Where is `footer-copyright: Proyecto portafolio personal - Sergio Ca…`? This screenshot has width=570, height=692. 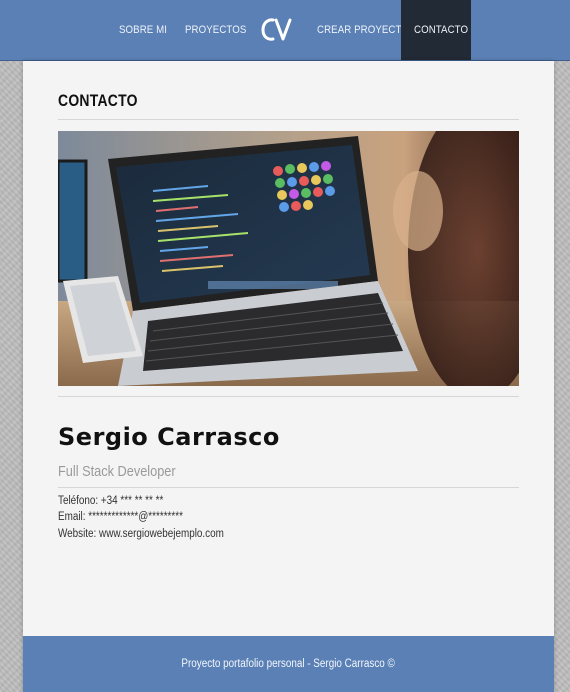
footer-copyright: Proyecto portafolio personal - Sergio Ca… is located at coordinates (288, 664).